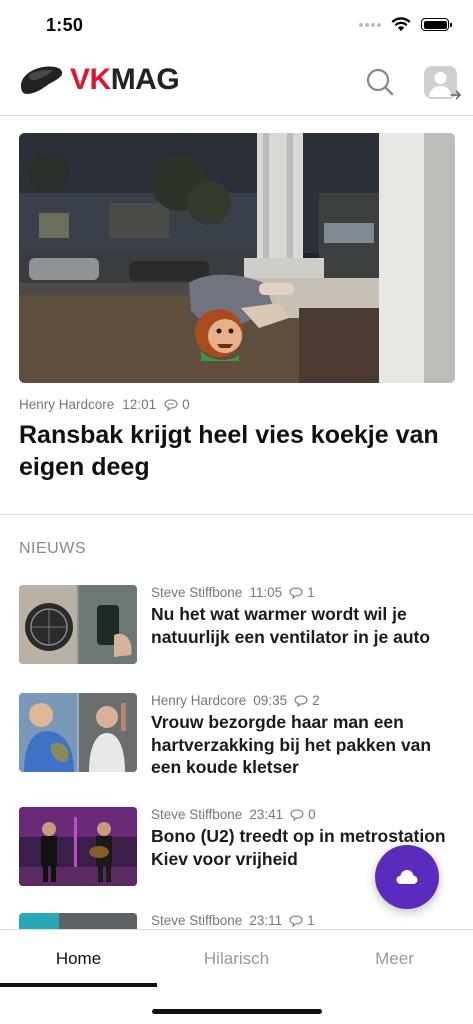 The width and height of the screenshot is (473, 1024). What do you see at coordinates (236, 25) in the screenshot?
I see `status-bar: 1:50` at bounding box center [236, 25].